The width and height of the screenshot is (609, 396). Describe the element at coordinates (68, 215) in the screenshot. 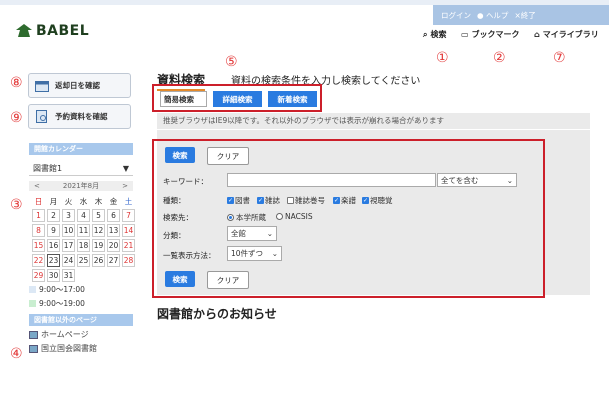

I see `calendar-day: 3` at that location.